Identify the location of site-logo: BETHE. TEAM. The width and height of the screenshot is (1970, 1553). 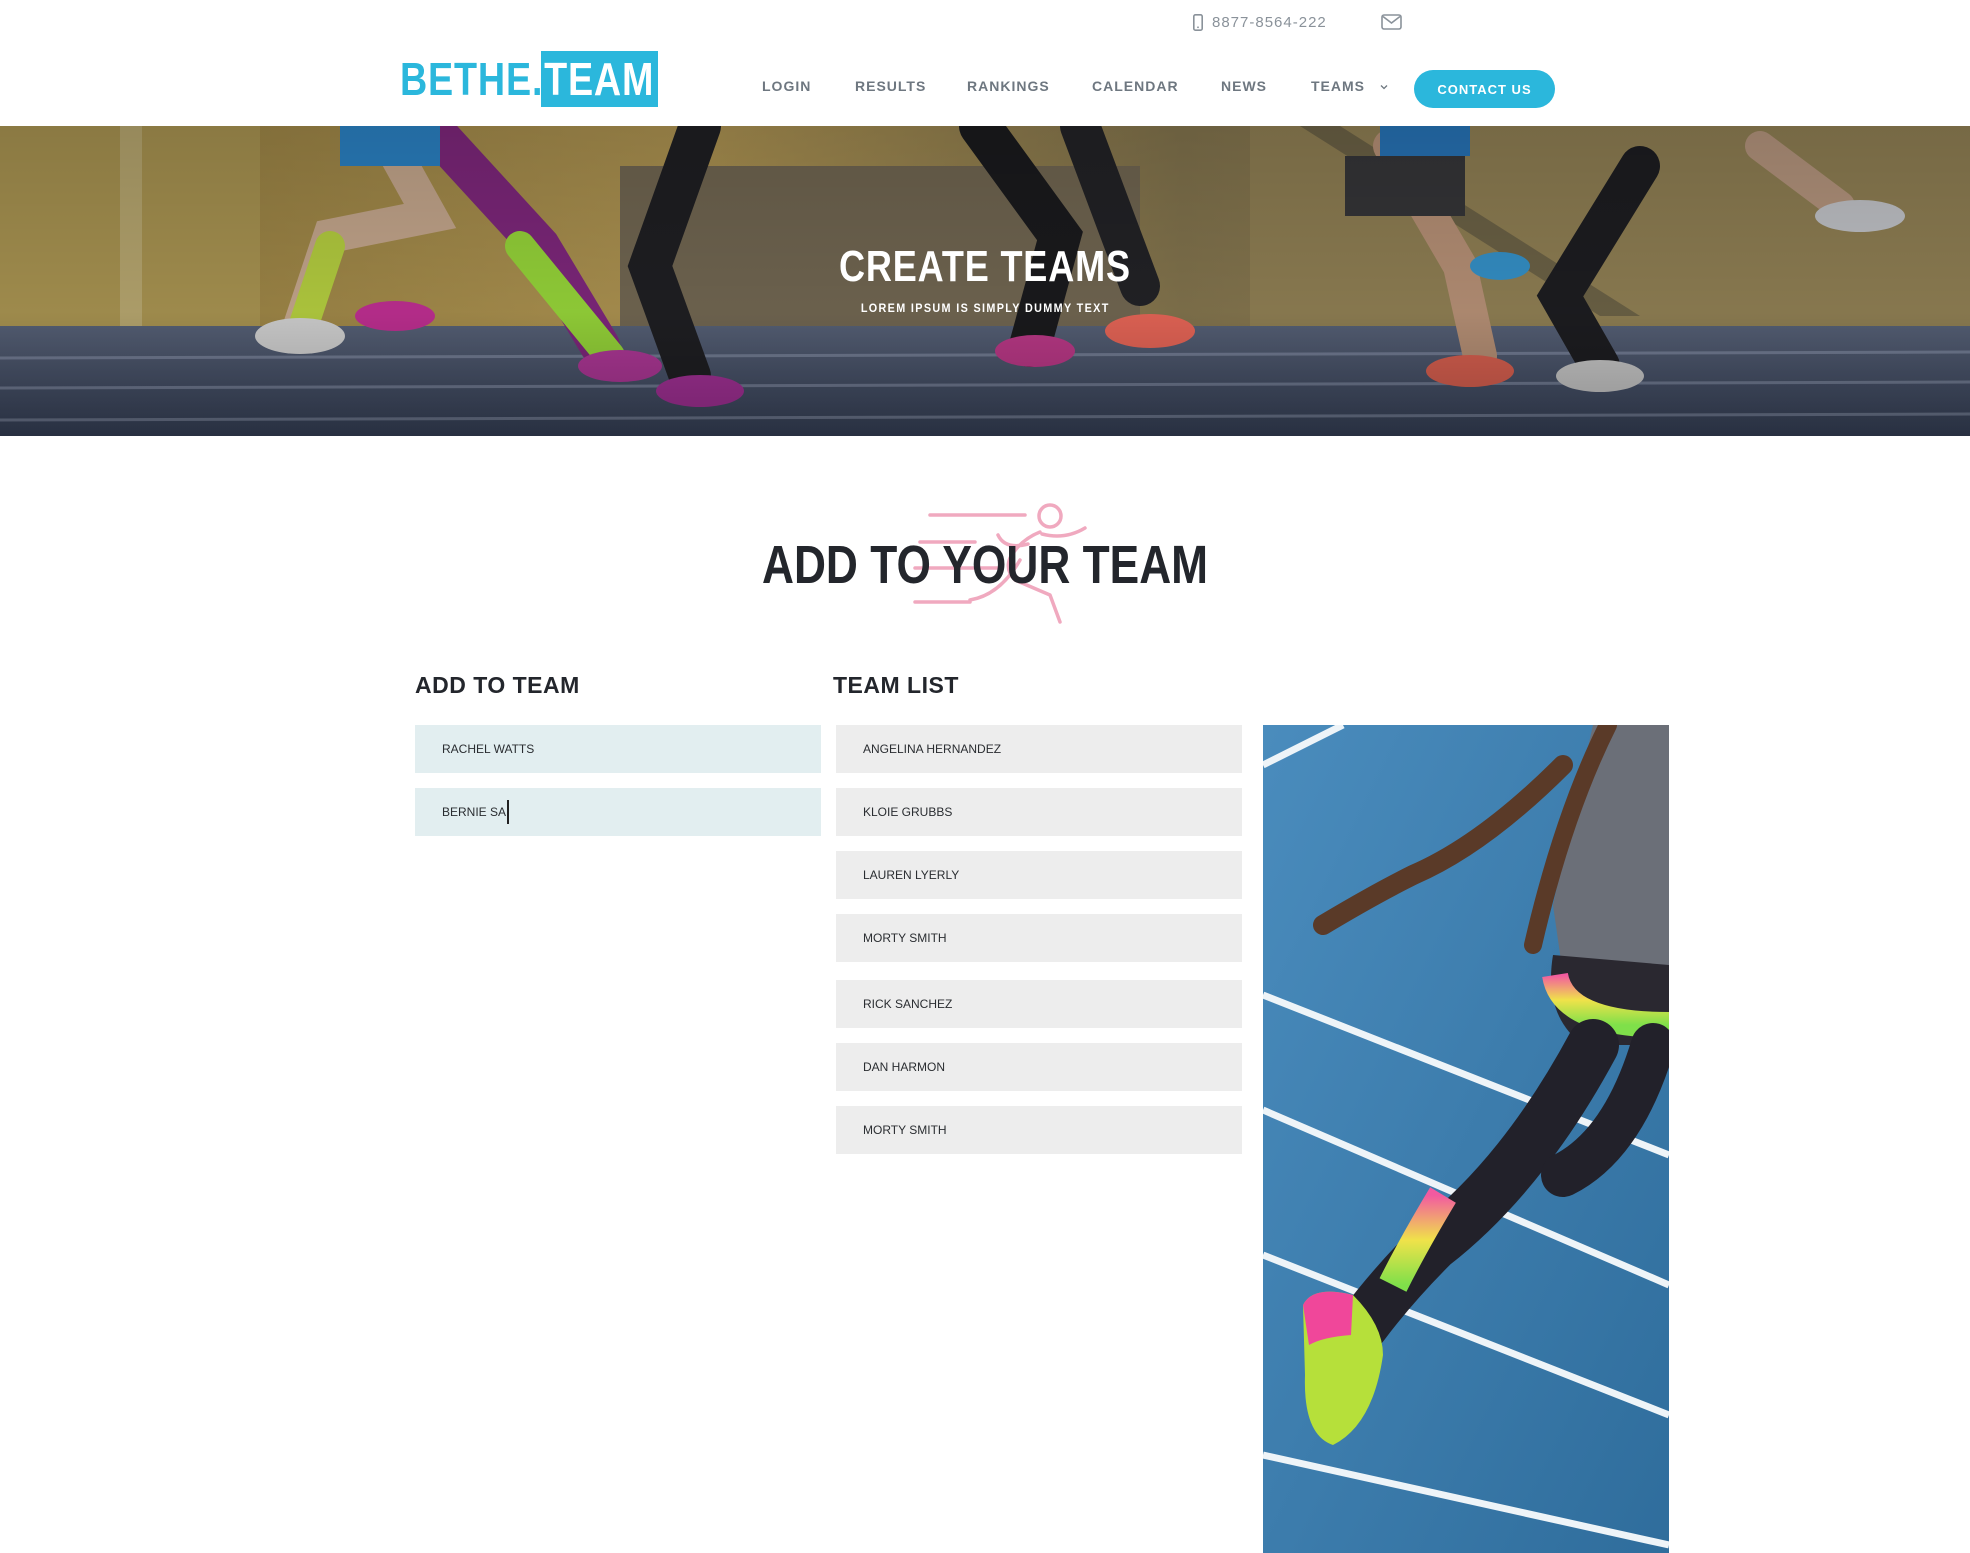
(529, 79).